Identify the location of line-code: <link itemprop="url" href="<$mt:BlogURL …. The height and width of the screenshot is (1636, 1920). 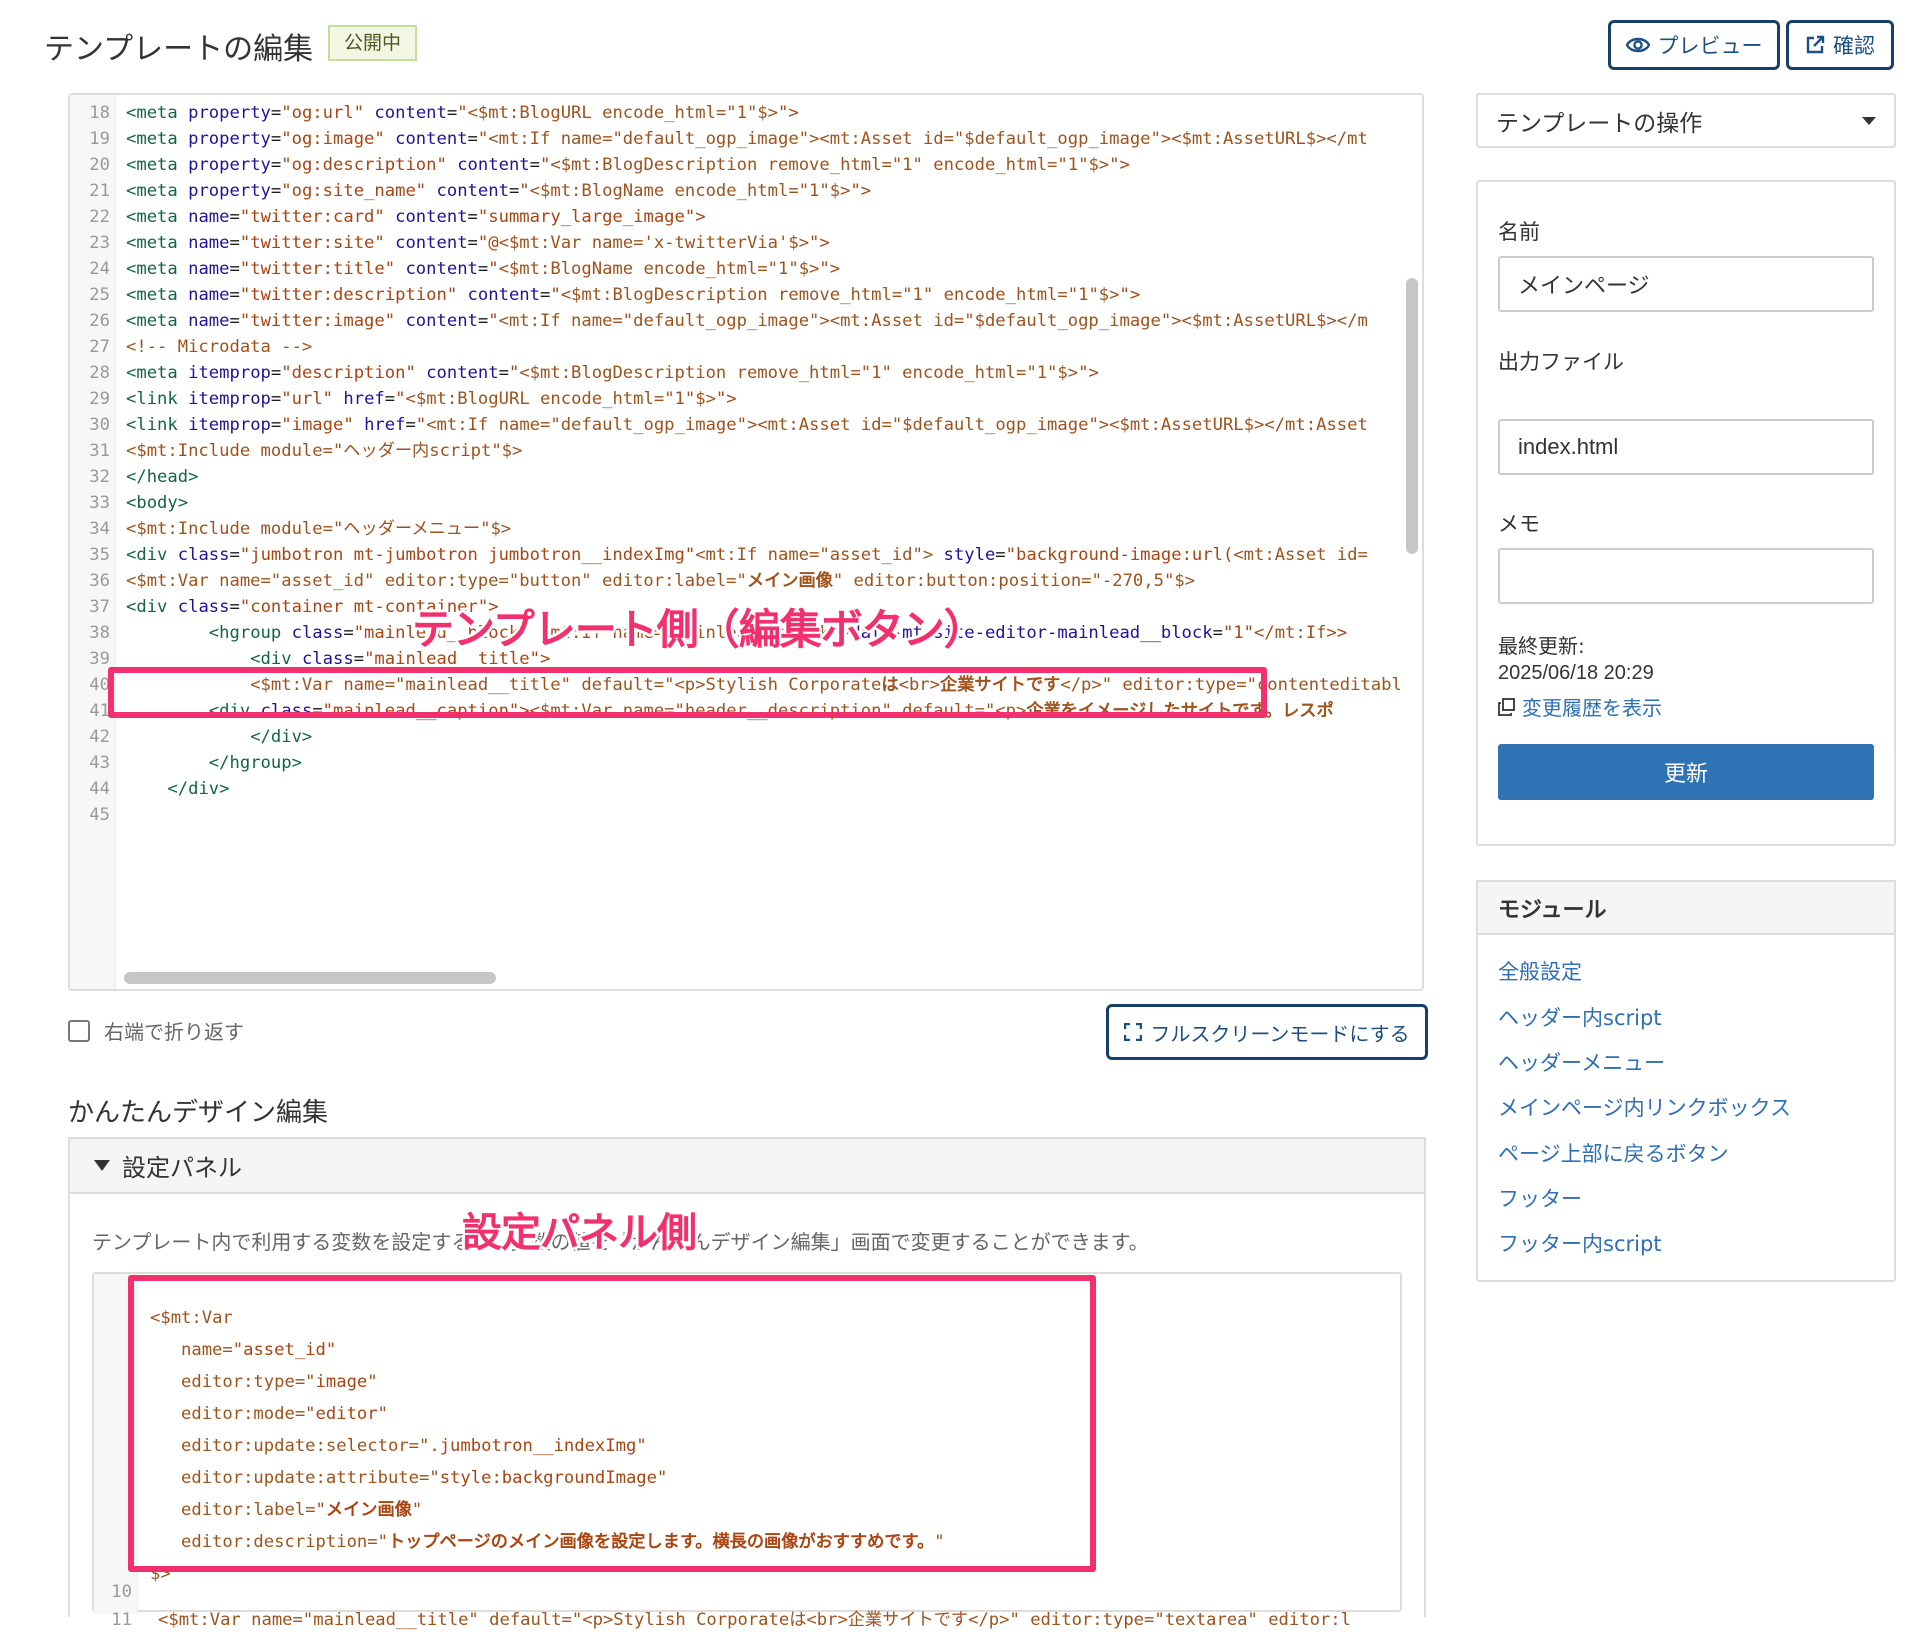
(426, 399).